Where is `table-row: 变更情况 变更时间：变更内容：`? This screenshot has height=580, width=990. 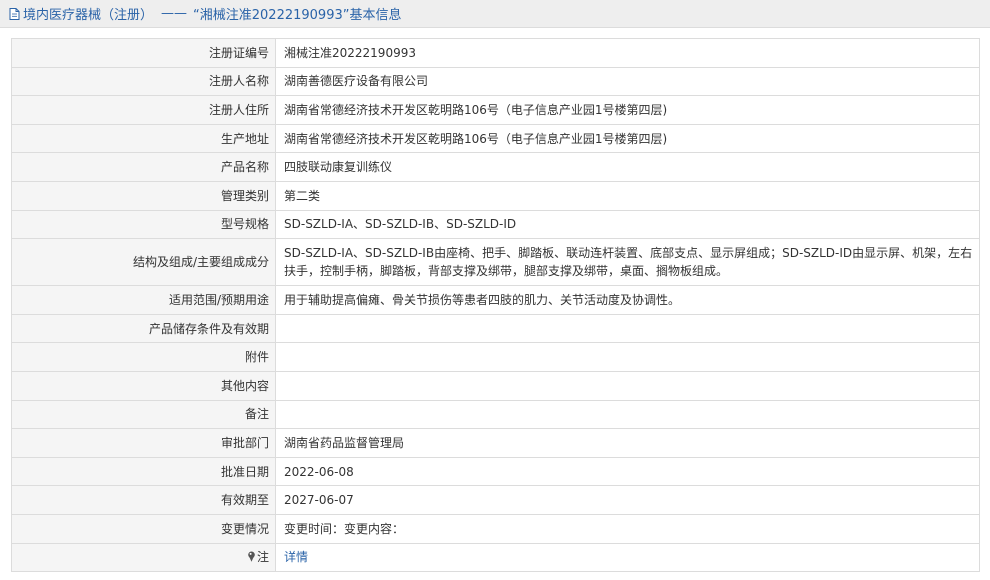
table-row: 变更情况 变更时间：变更内容： is located at coordinates (495, 528).